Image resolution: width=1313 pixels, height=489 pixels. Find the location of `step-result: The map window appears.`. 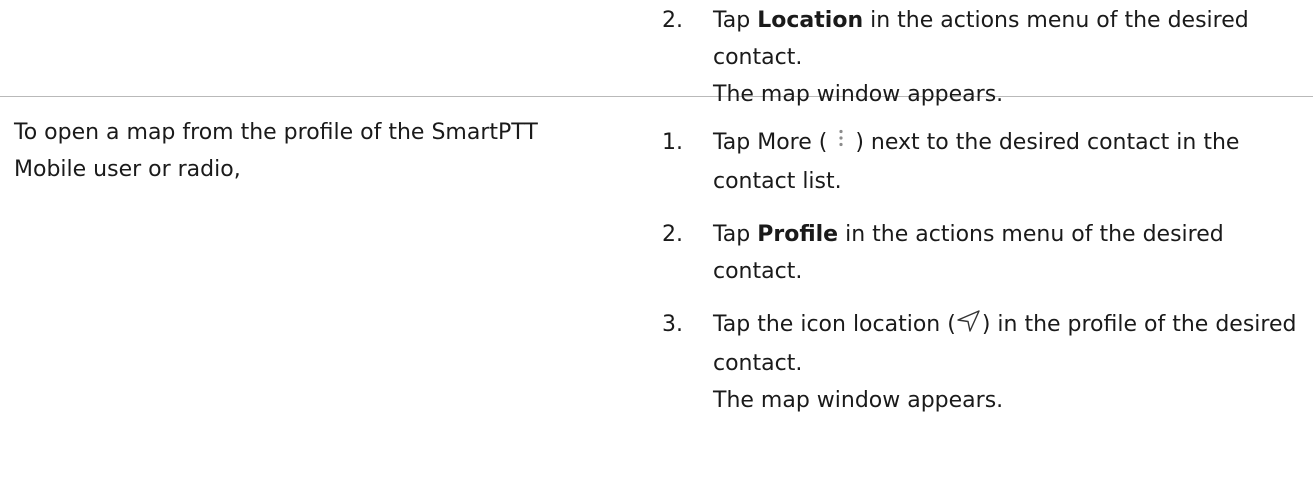

step-result: The map window appears. is located at coordinates (858, 400).